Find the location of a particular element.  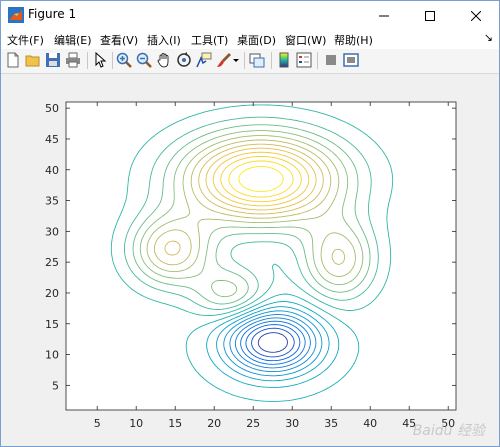

data-cursor-icon is located at coordinates (204, 60).